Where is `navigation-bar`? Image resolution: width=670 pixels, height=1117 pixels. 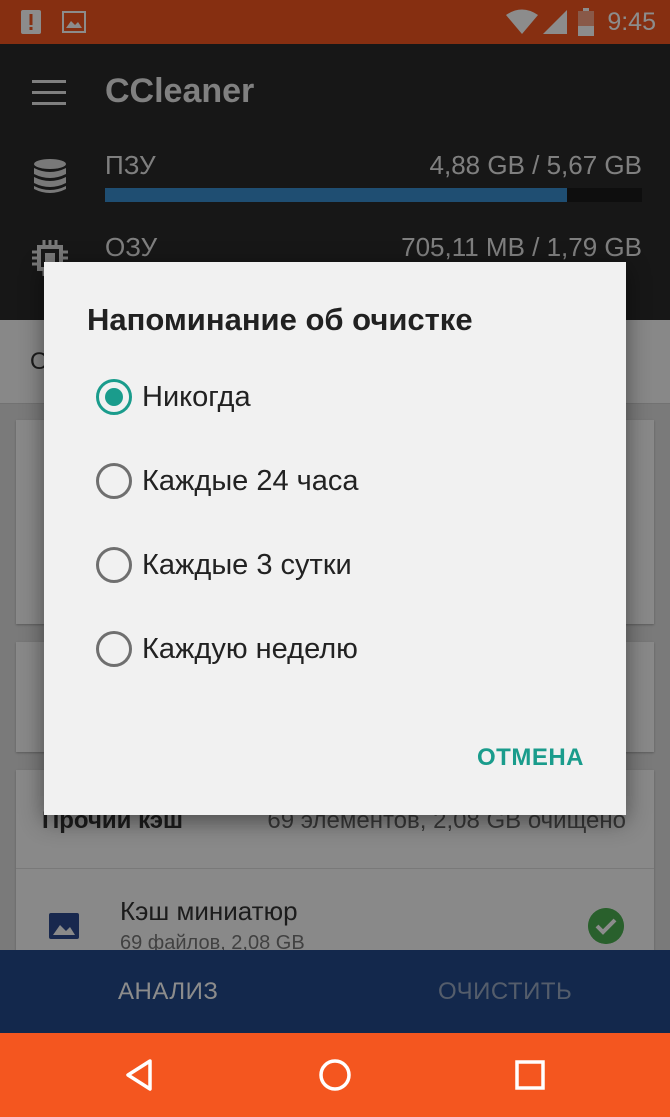 navigation-bar is located at coordinates (335, 1075).